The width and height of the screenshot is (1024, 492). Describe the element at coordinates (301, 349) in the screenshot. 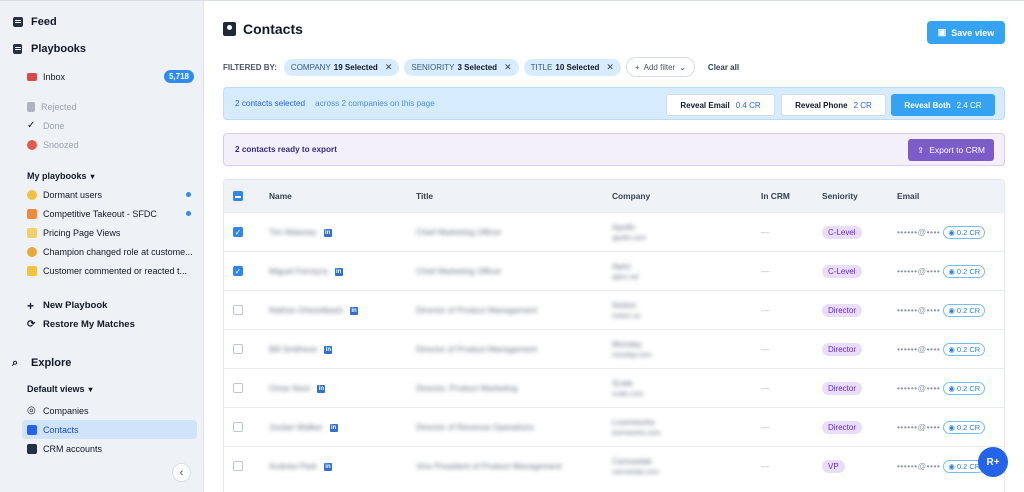

I see `contact-name: Bill Smithson in` at that location.